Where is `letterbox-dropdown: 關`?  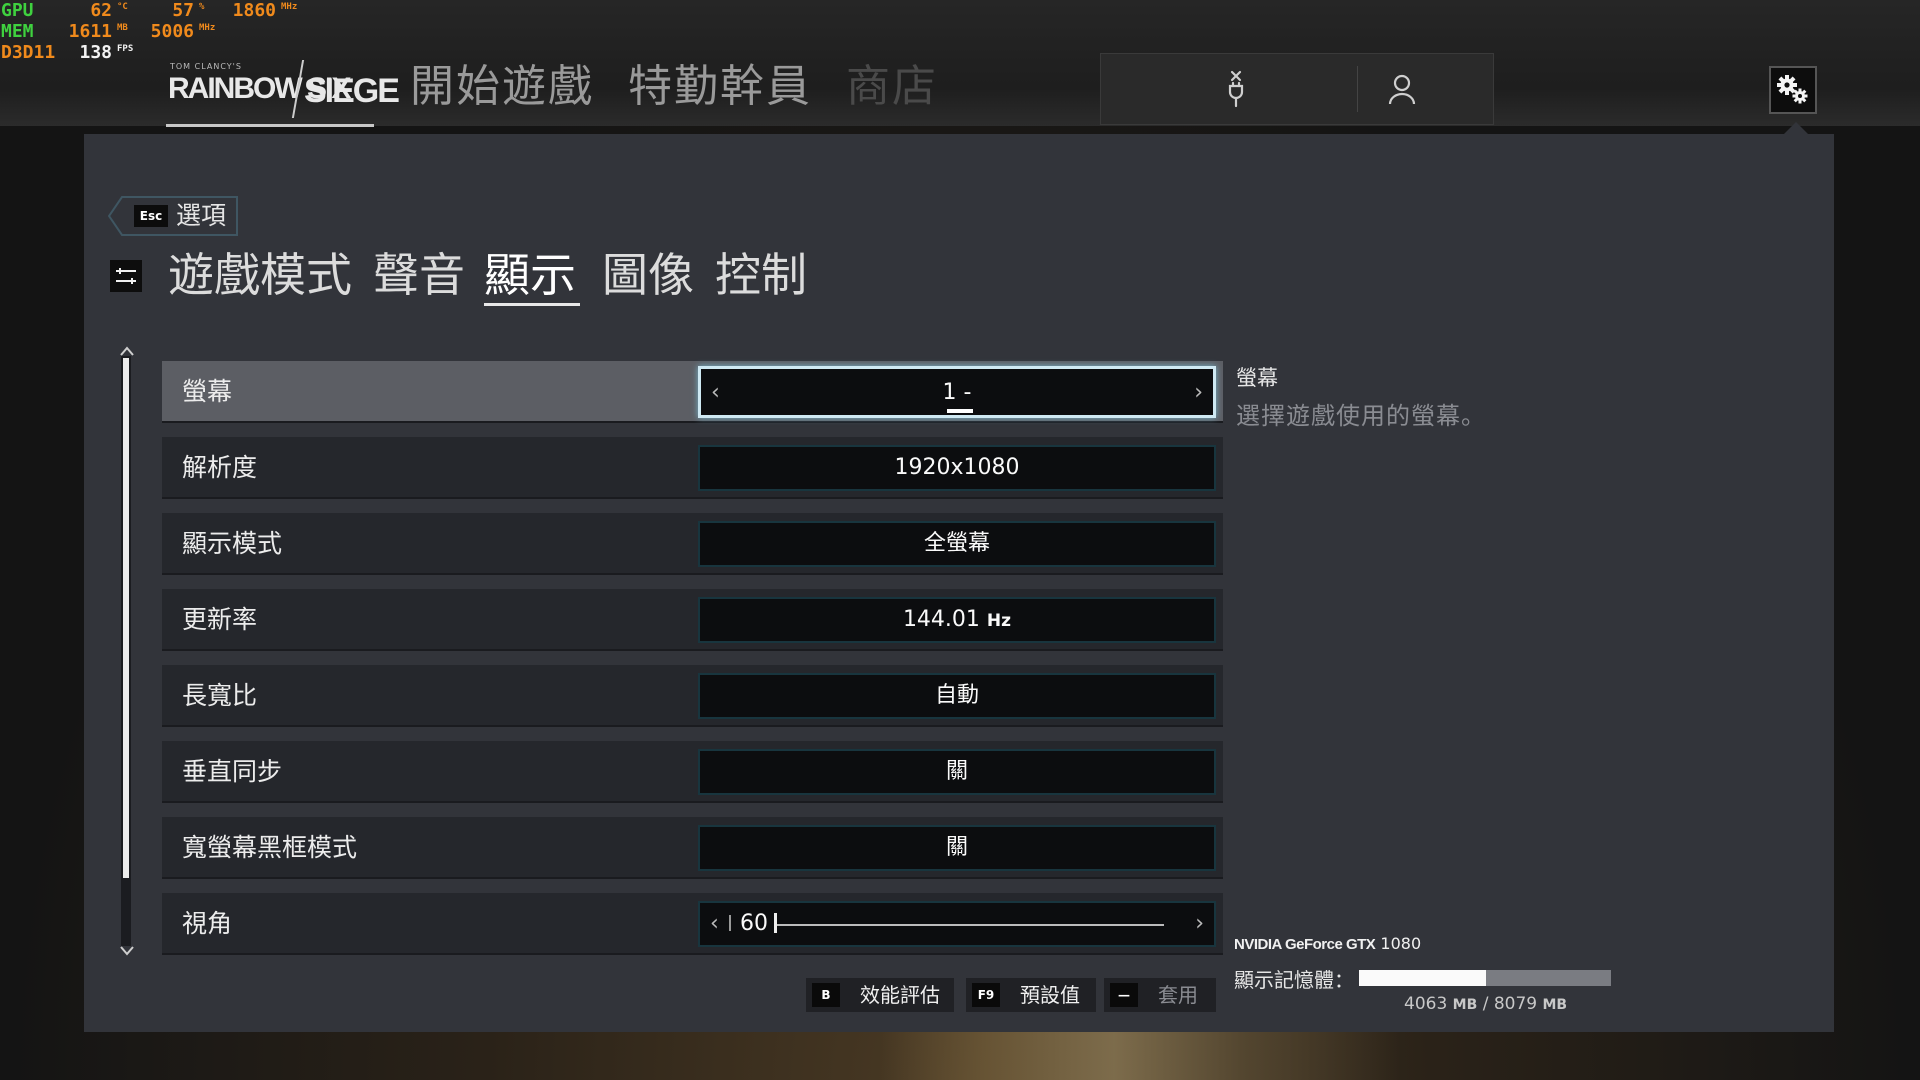 letterbox-dropdown: 關 is located at coordinates (957, 848).